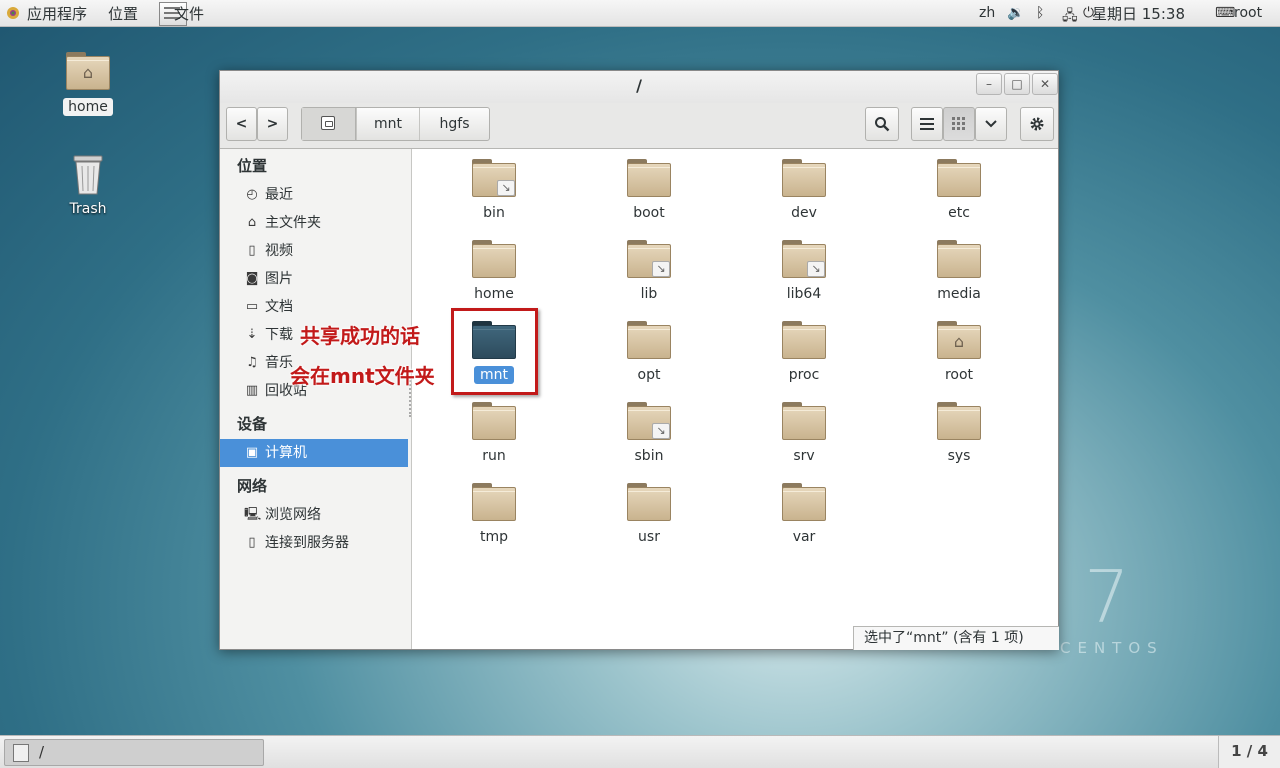 This screenshot has width=1280, height=768. What do you see at coordinates (360, 336) in the screenshot?
I see `annotation-text-line1: 共享成功的话` at bounding box center [360, 336].